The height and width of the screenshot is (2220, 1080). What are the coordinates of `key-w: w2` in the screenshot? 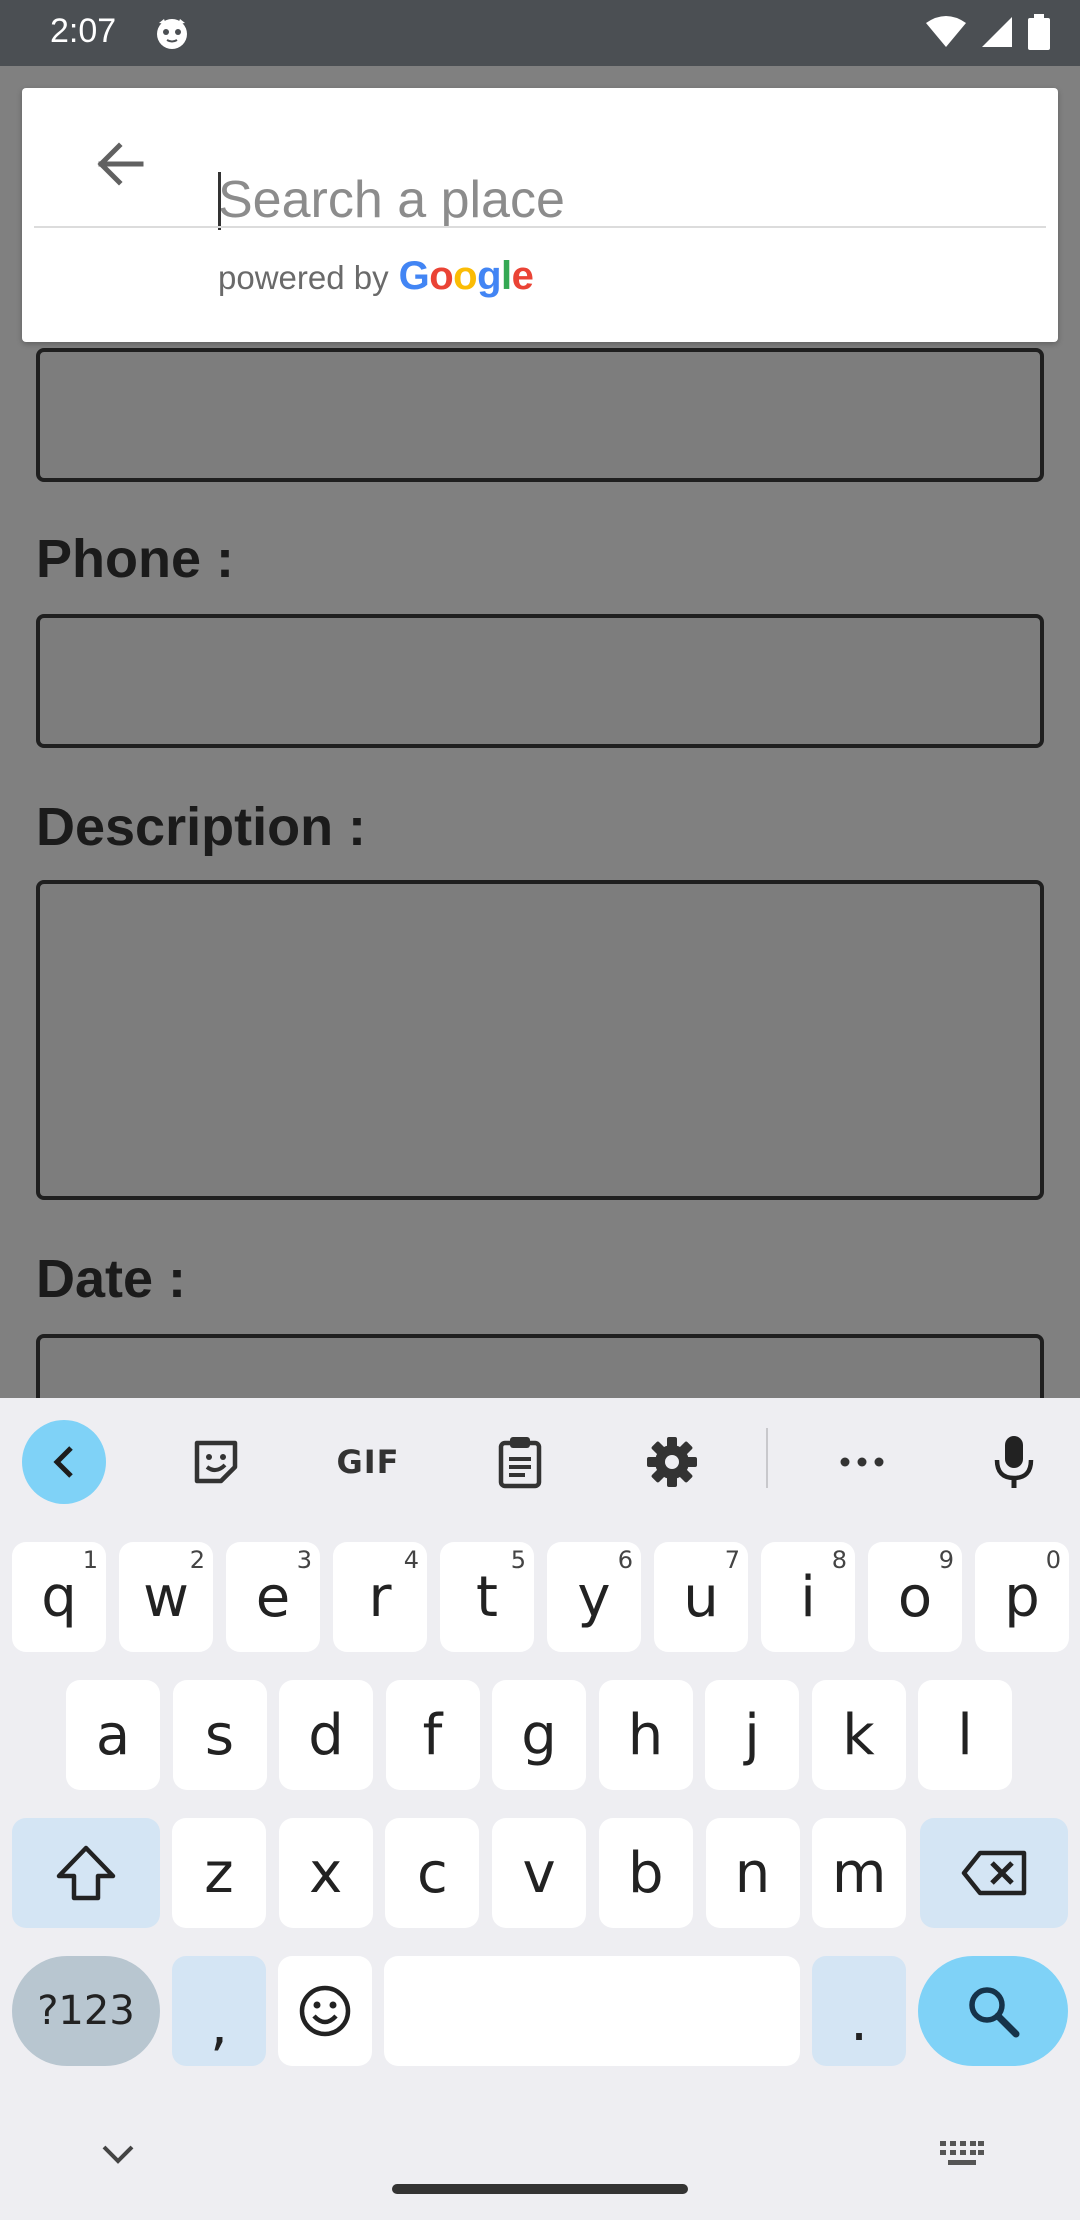 It's located at (166, 1597).